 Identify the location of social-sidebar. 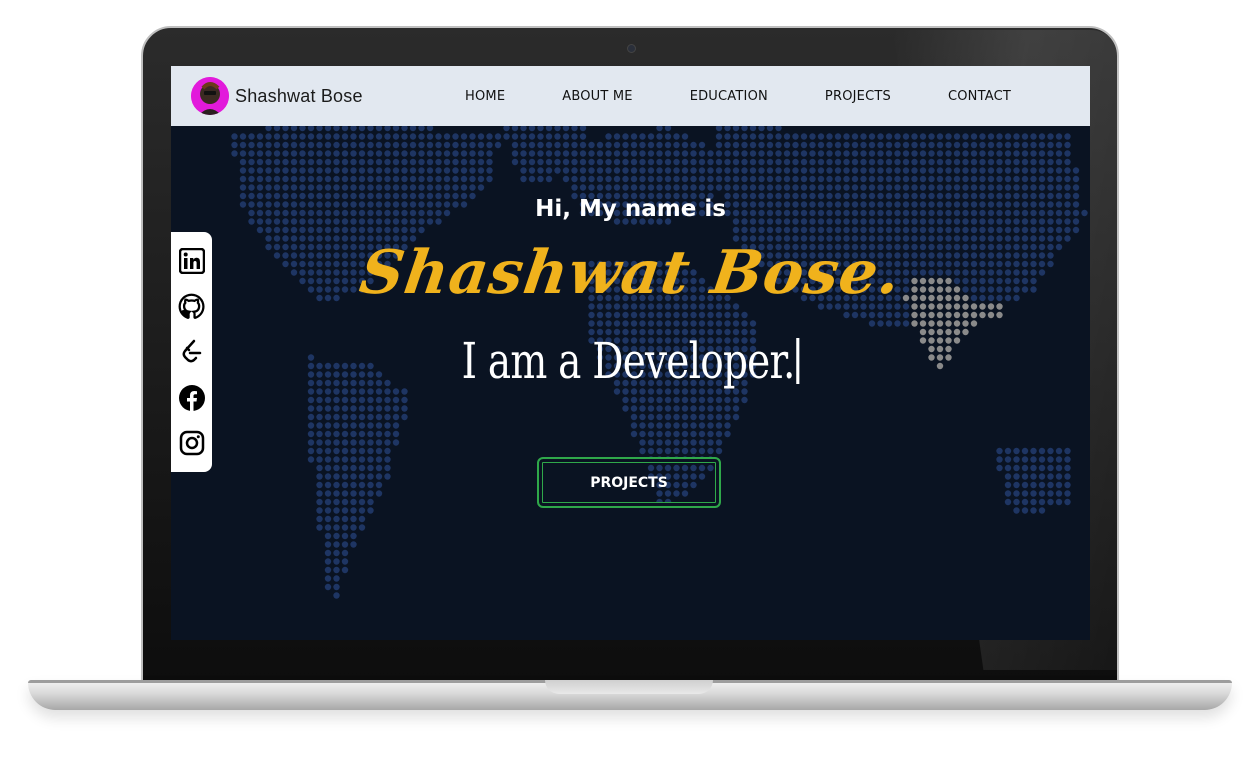
(191, 352).